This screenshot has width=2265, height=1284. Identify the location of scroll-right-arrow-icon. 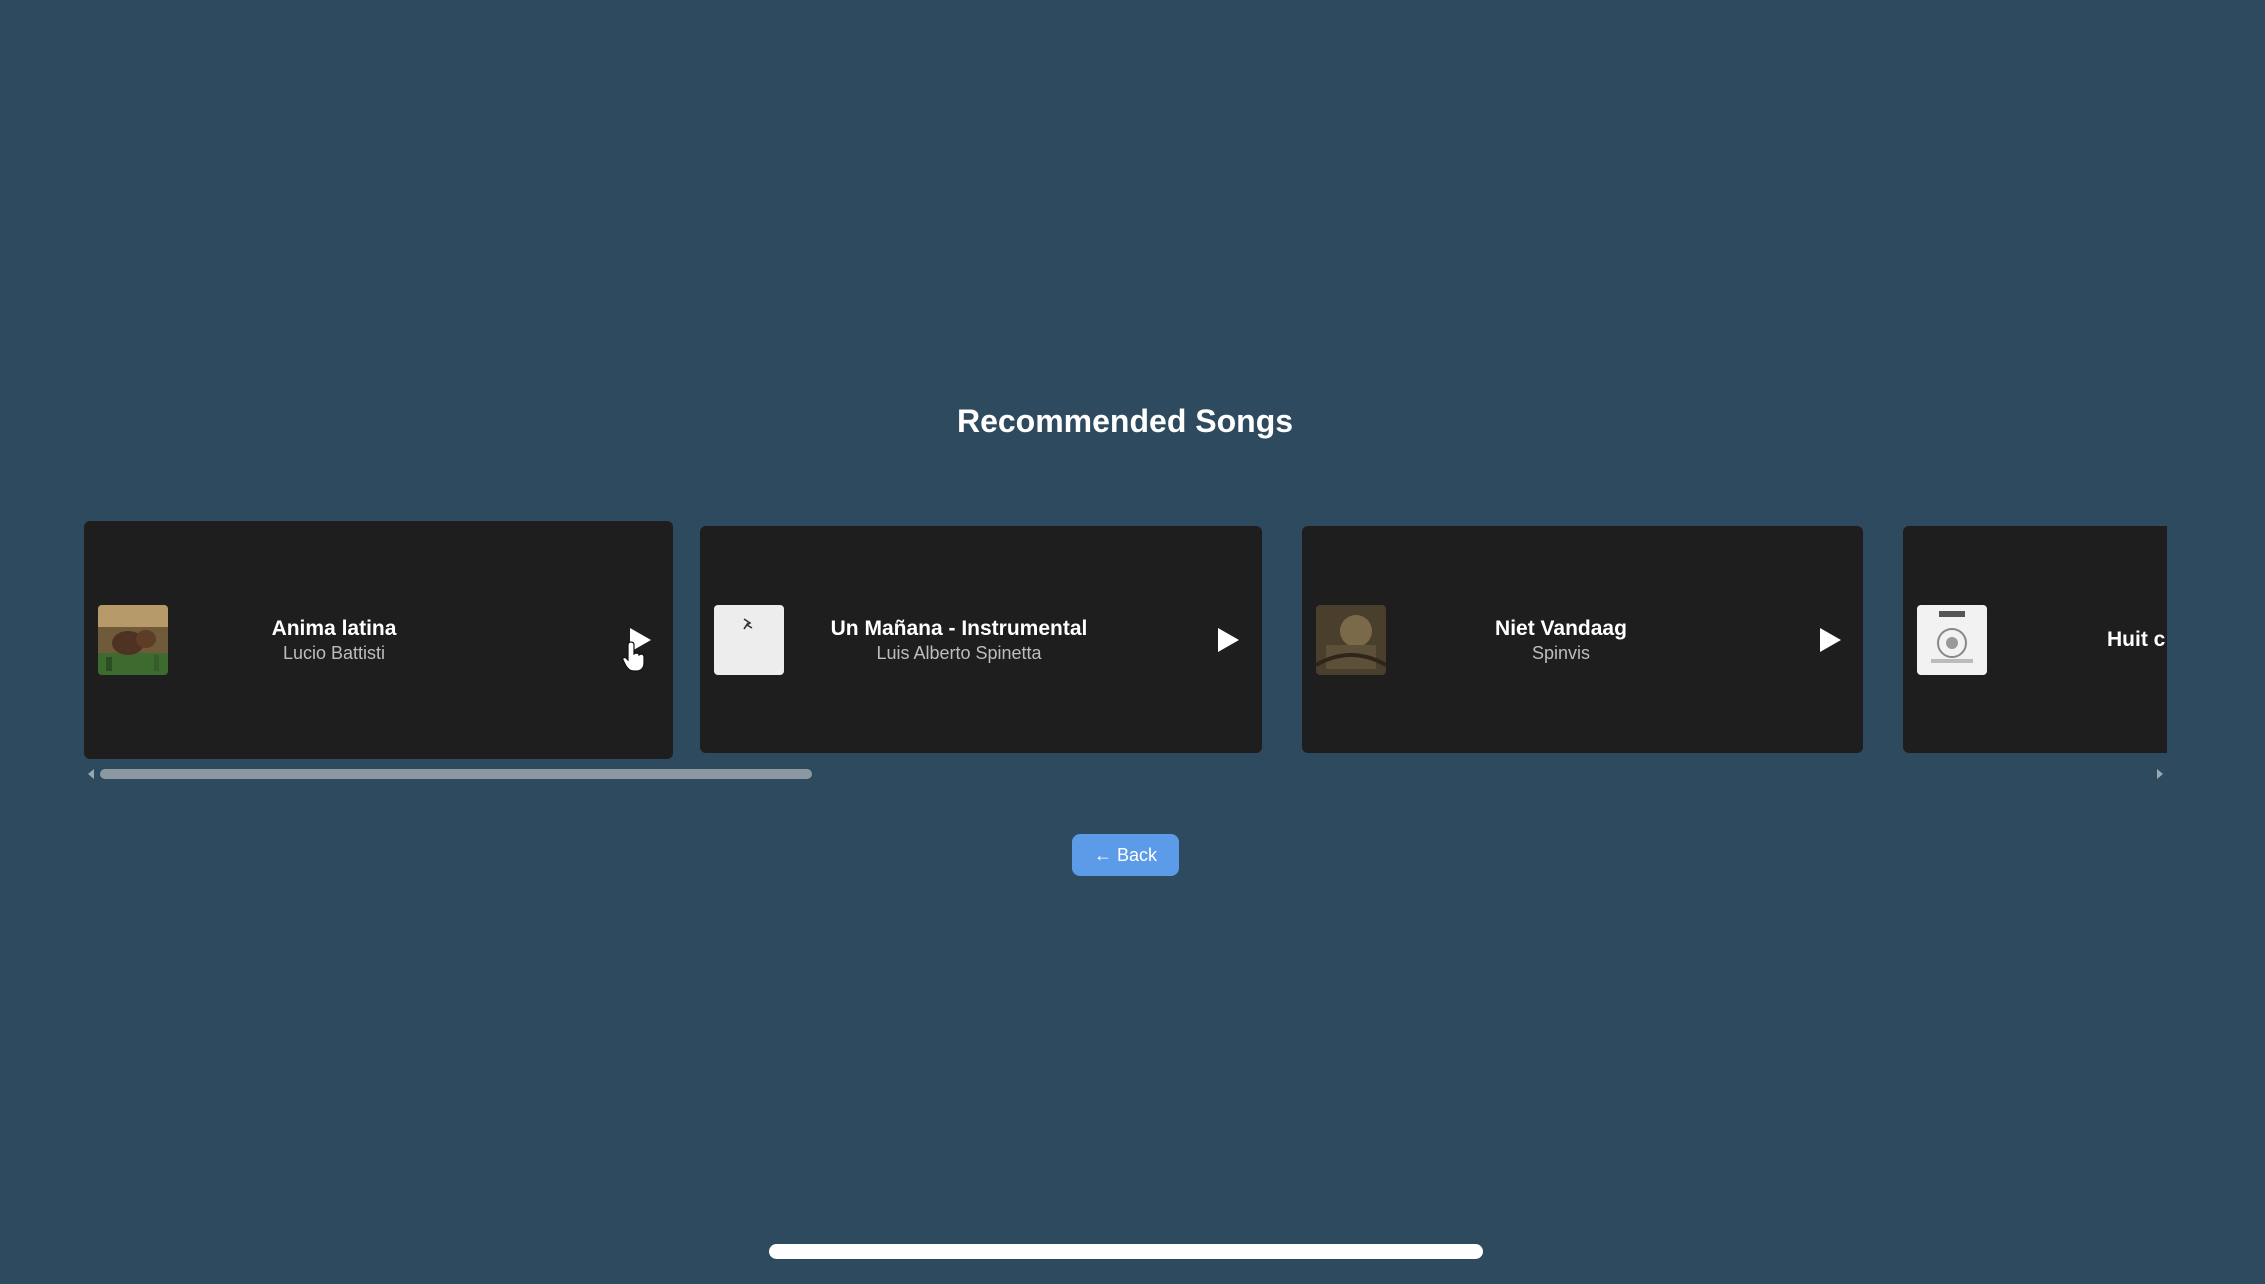
(2160, 774).